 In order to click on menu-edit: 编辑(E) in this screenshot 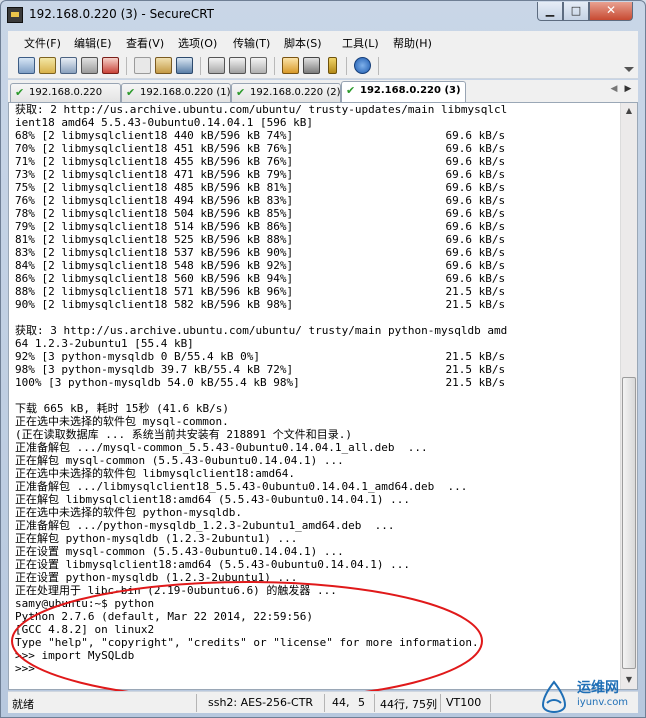, I will do `click(93, 43)`.